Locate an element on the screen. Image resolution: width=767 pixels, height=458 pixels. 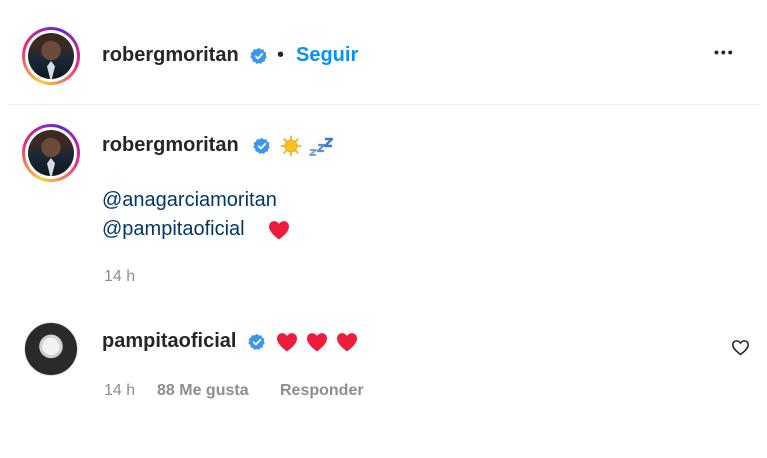
sun-emoji-icon is located at coordinates (291, 146).